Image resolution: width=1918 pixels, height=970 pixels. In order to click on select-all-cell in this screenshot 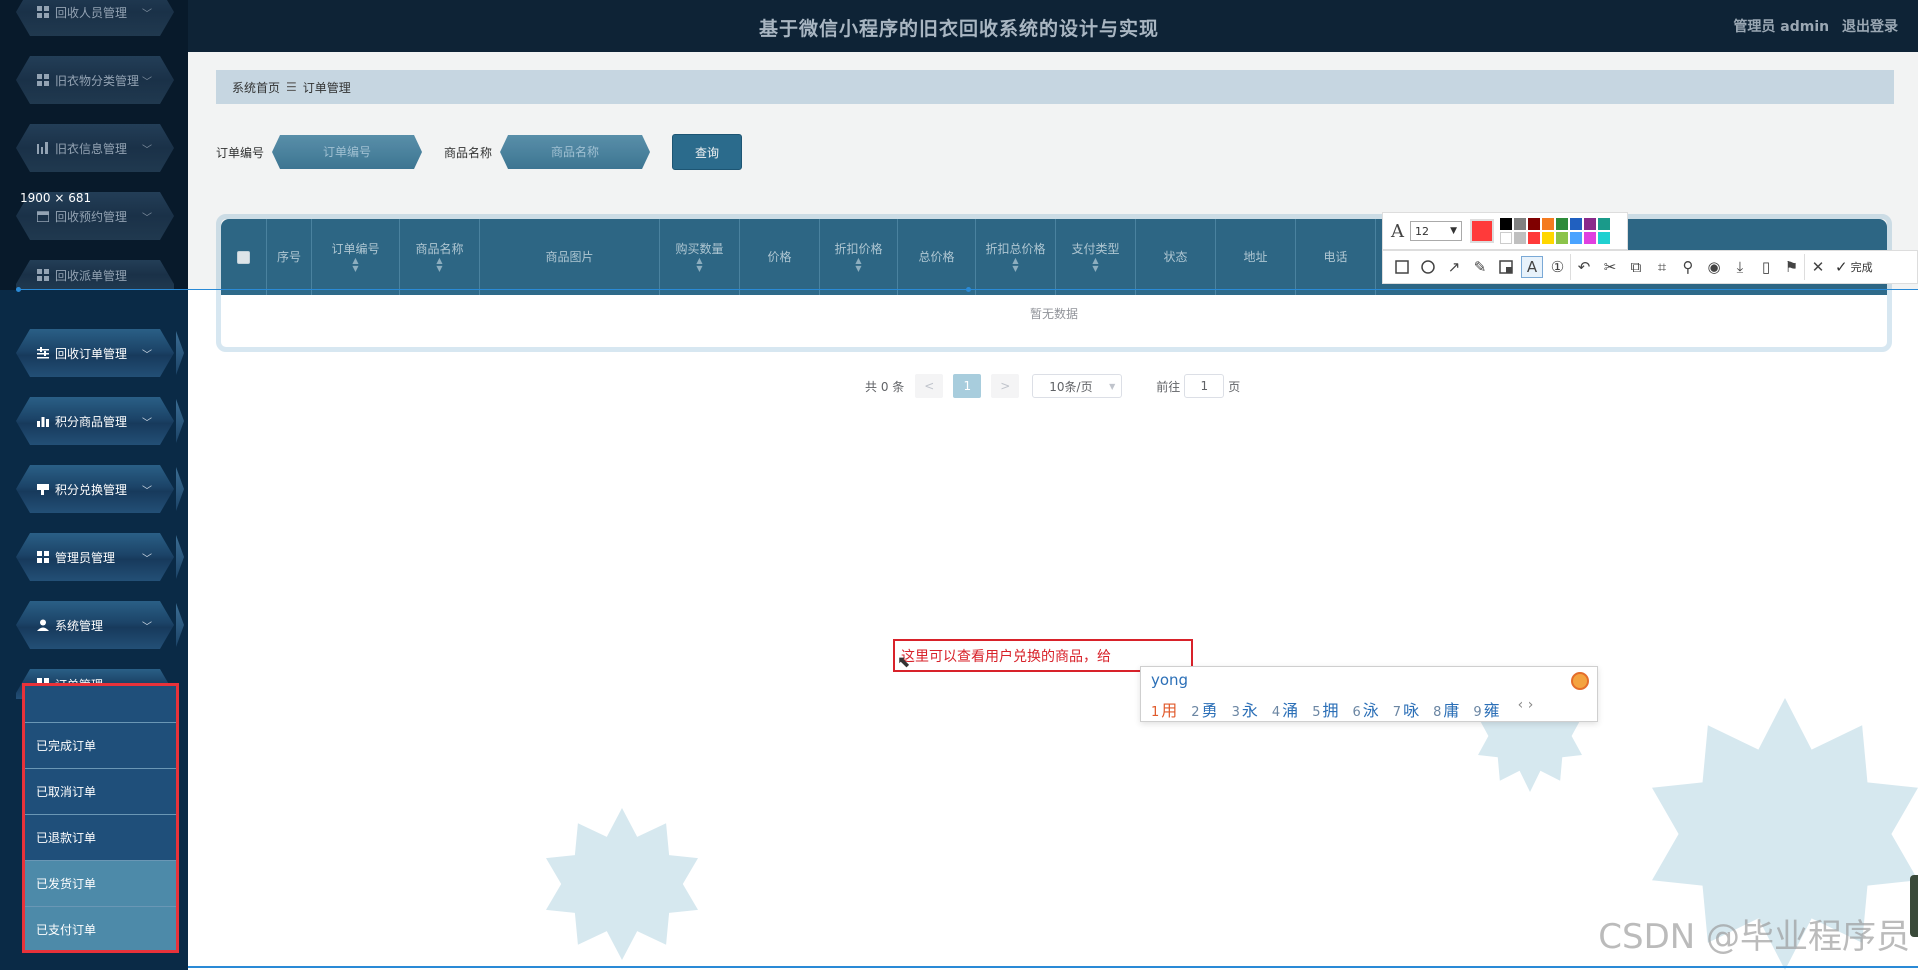, I will do `click(244, 257)`.